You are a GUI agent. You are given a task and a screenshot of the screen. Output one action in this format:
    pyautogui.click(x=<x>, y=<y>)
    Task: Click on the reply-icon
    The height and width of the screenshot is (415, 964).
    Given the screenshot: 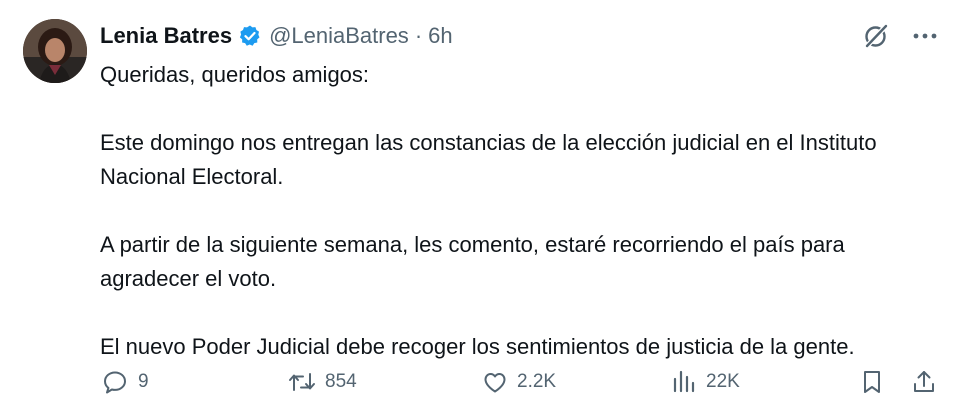 What is the action you would take?
    pyautogui.click(x=116, y=382)
    